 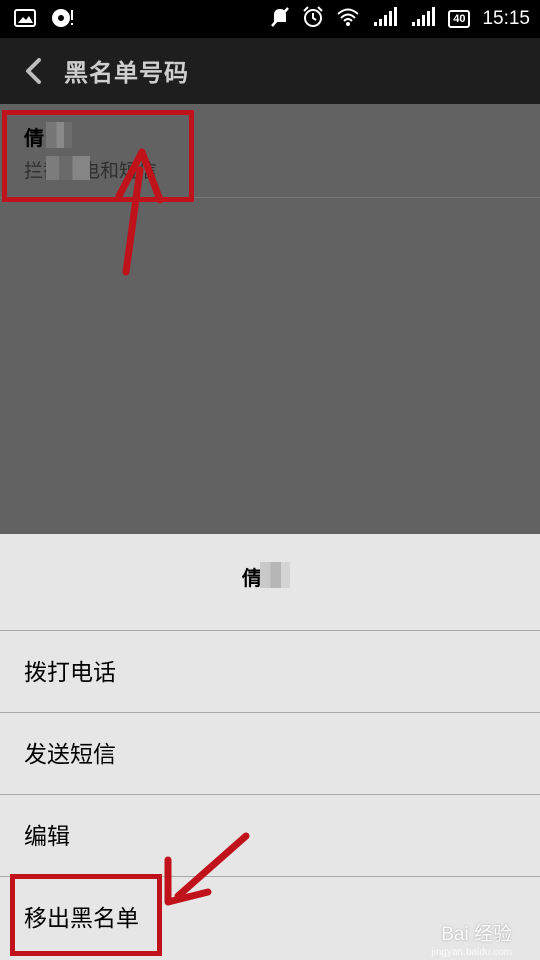 What do you see at coordinates (471, 952) in the screenshot?
I see `watermark-url: jingyan.baidu.com` at bounding box center [471, 952].